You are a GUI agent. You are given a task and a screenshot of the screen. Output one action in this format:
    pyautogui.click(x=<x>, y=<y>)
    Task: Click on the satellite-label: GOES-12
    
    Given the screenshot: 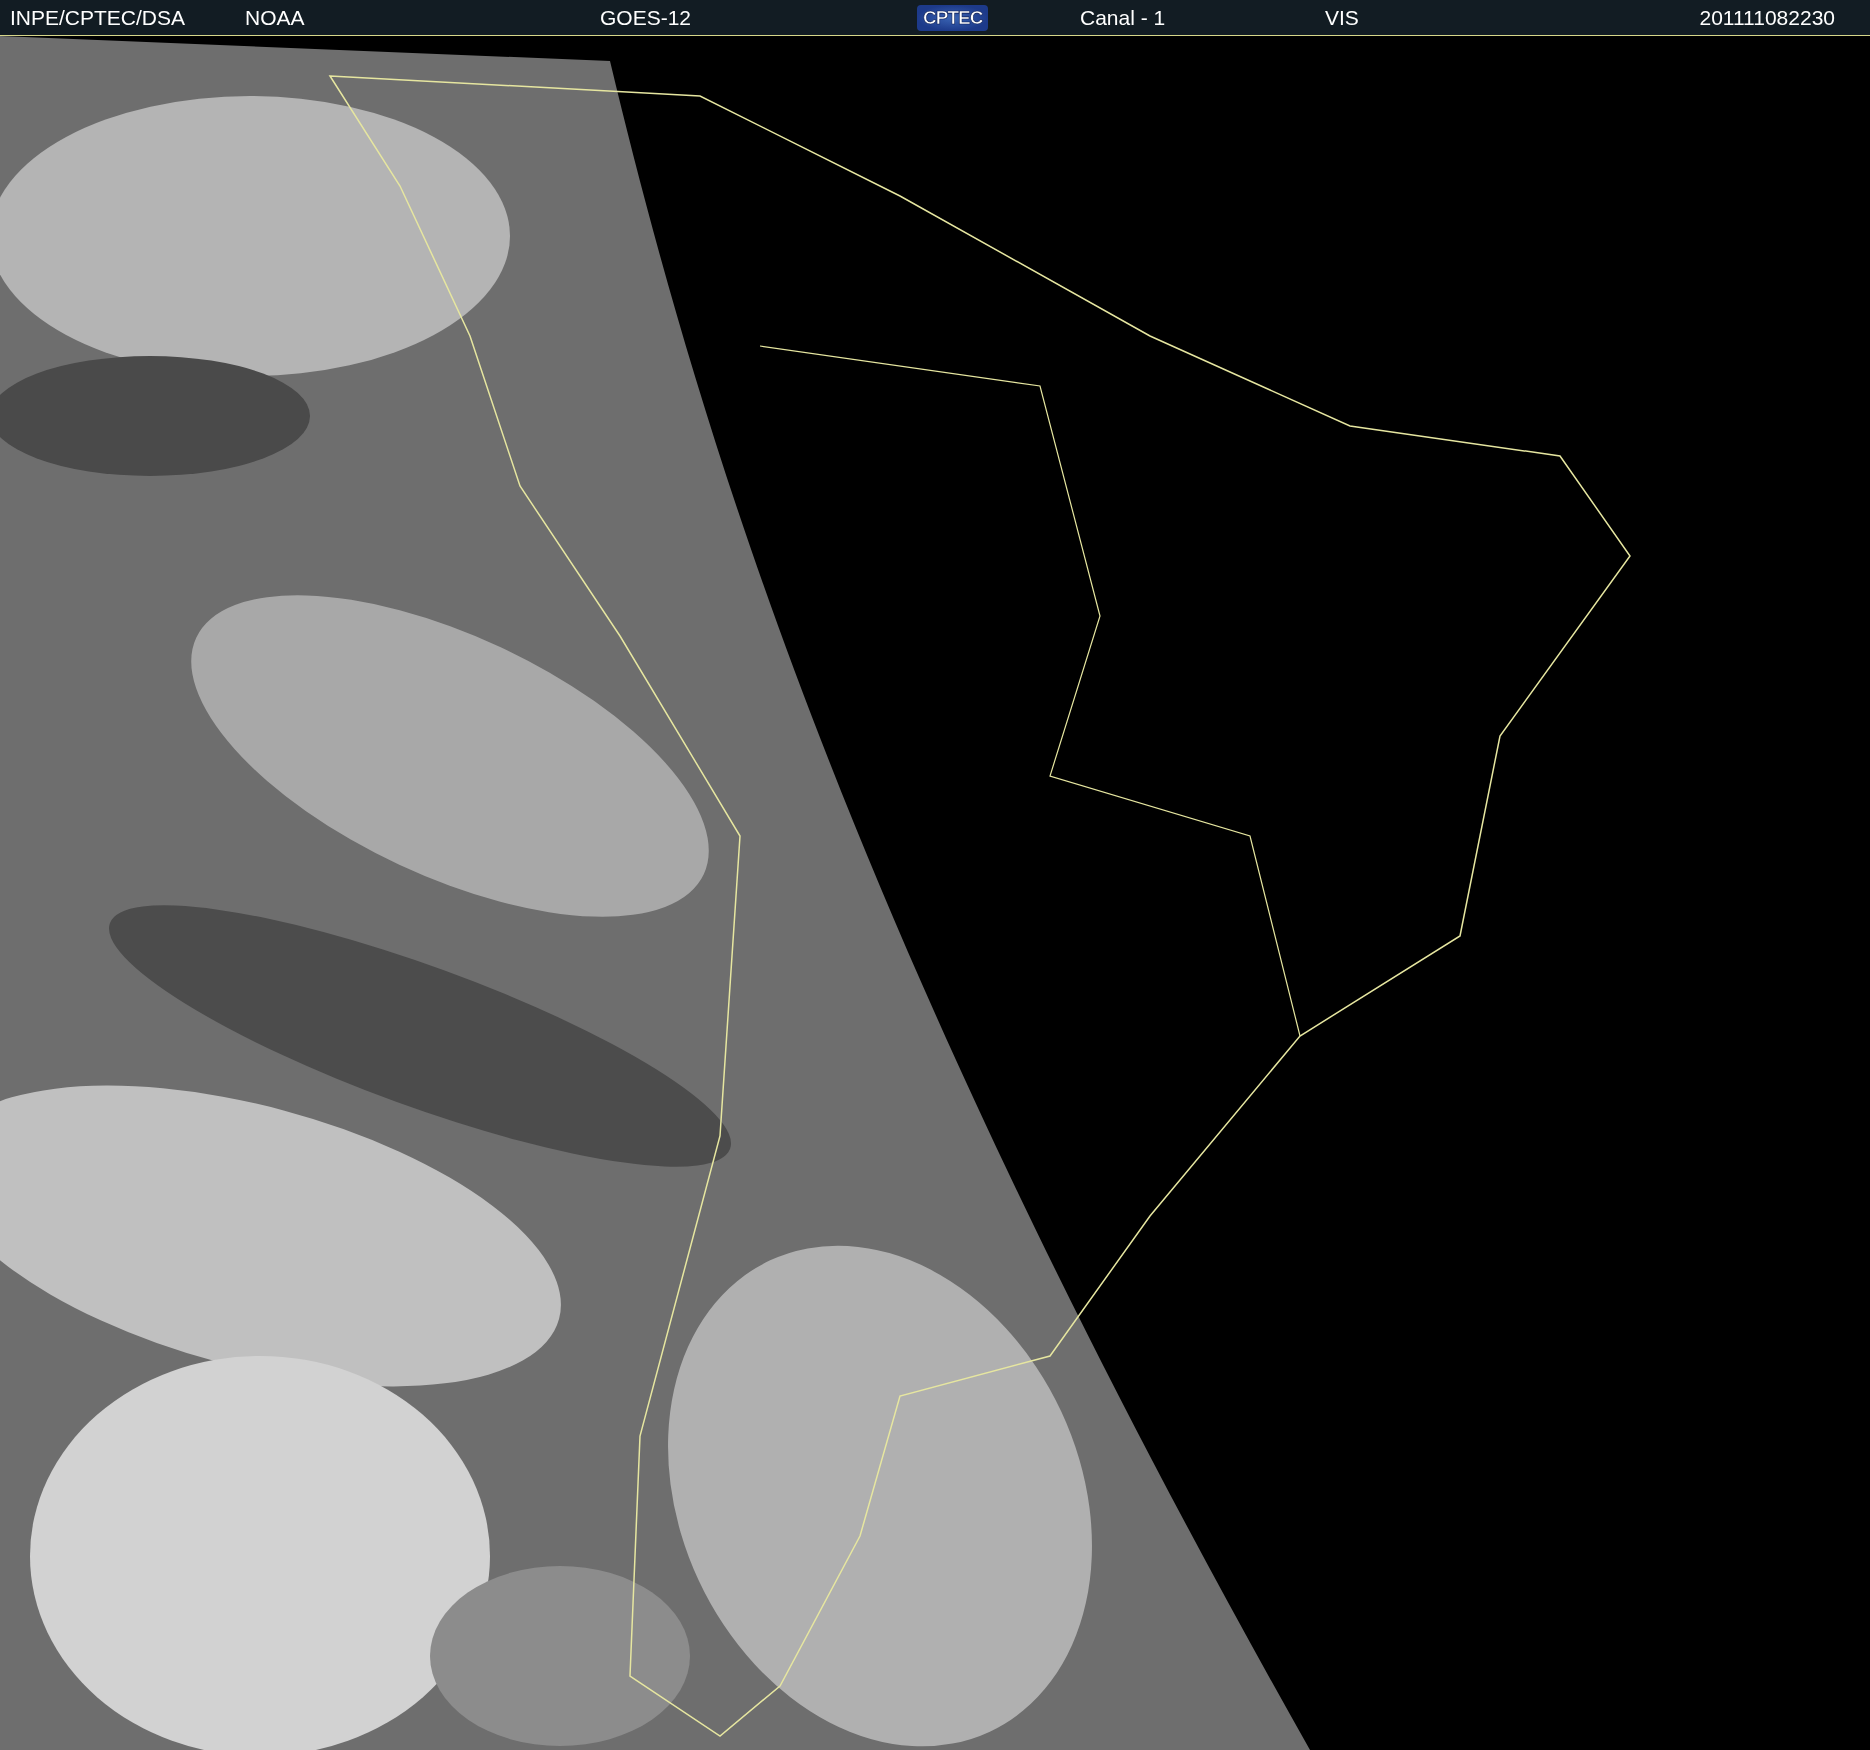 What is the action you would take?
    pyautogui.click(x=646, y=17)
    